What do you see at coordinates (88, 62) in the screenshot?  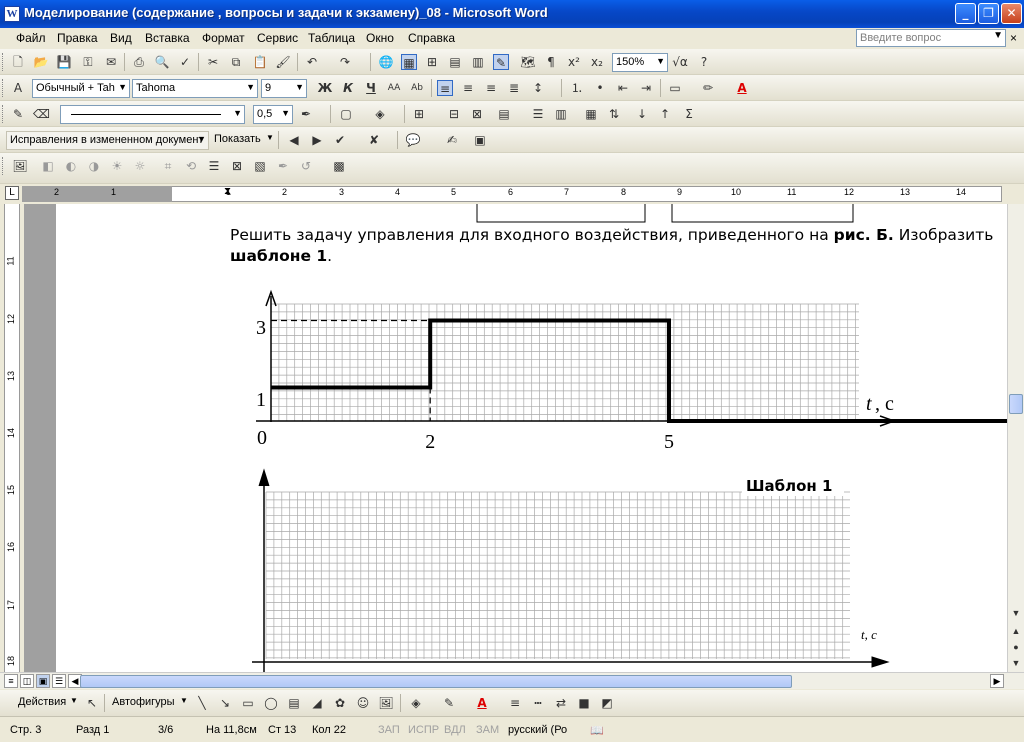 I see `permission-icon: ⚿` at bounding box center [88, 62].